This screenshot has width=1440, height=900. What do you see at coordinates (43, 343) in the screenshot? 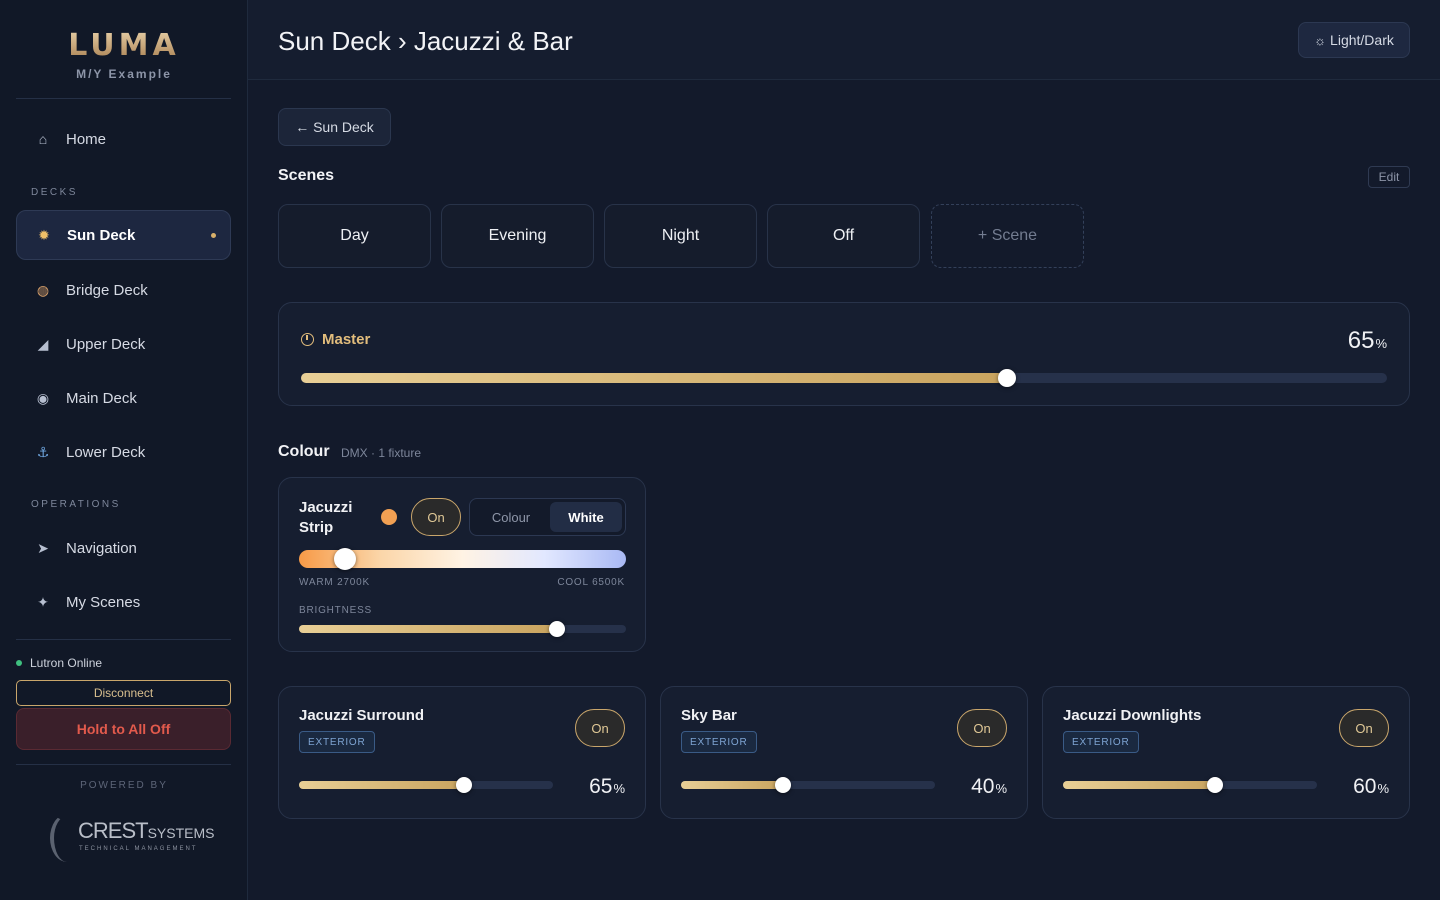
I see `boat-icon: ◢` at bounding box center [43, 343].